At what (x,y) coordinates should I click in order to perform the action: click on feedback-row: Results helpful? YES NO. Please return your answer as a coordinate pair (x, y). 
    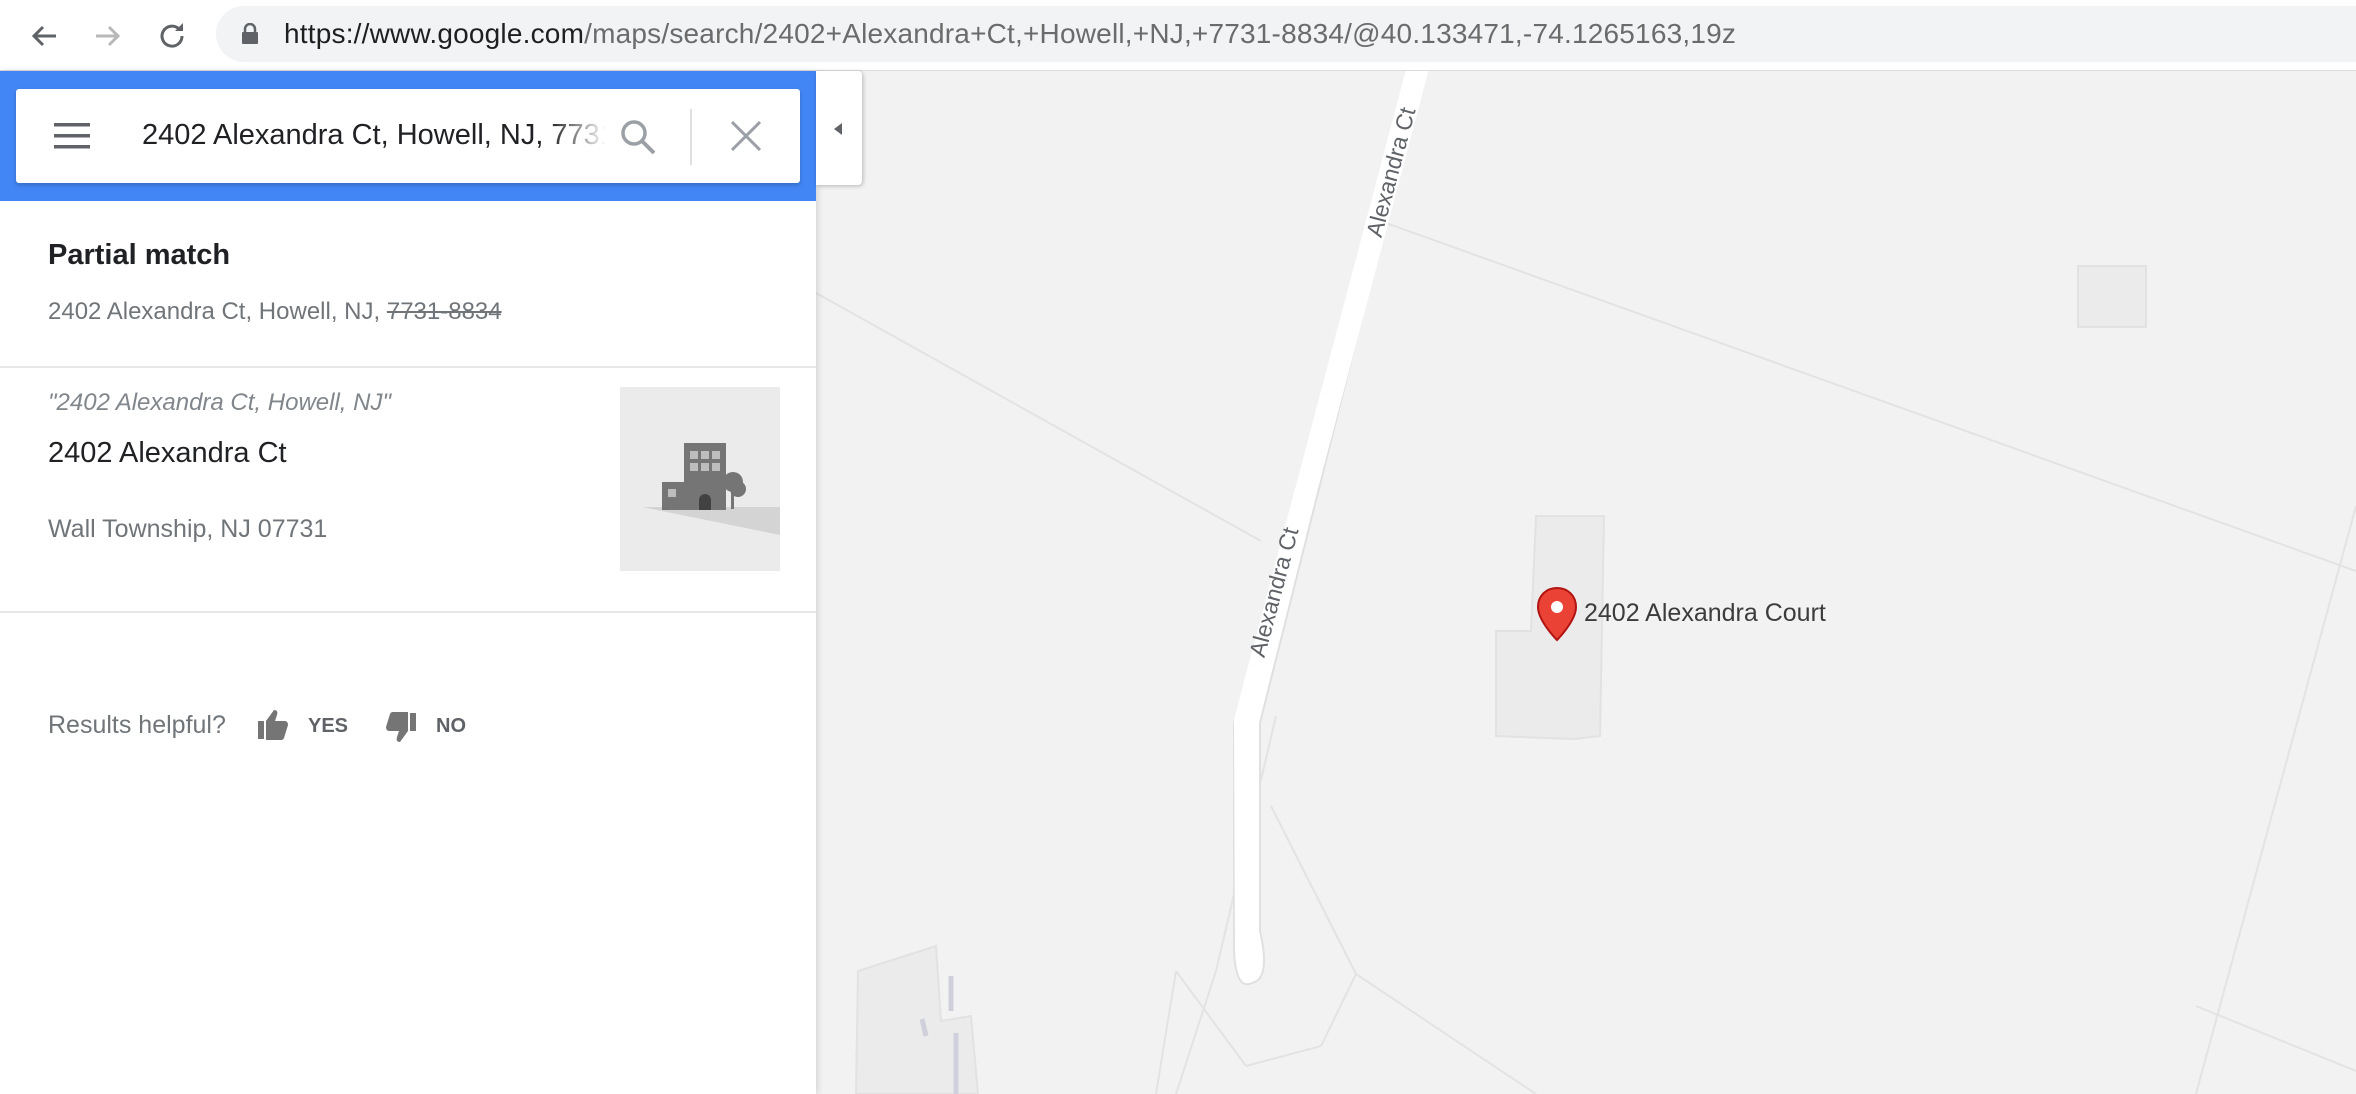
    Looking at the image, I should click on (408, 719).